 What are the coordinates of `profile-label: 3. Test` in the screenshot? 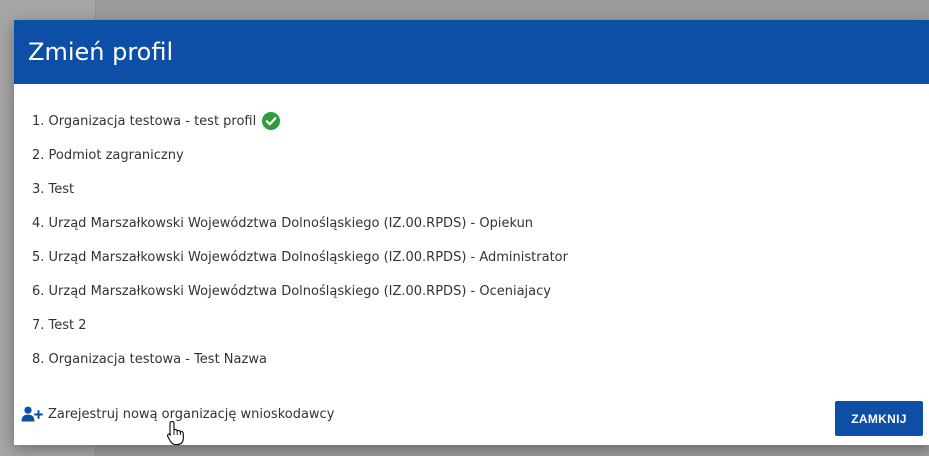 It's located at (53, 189).